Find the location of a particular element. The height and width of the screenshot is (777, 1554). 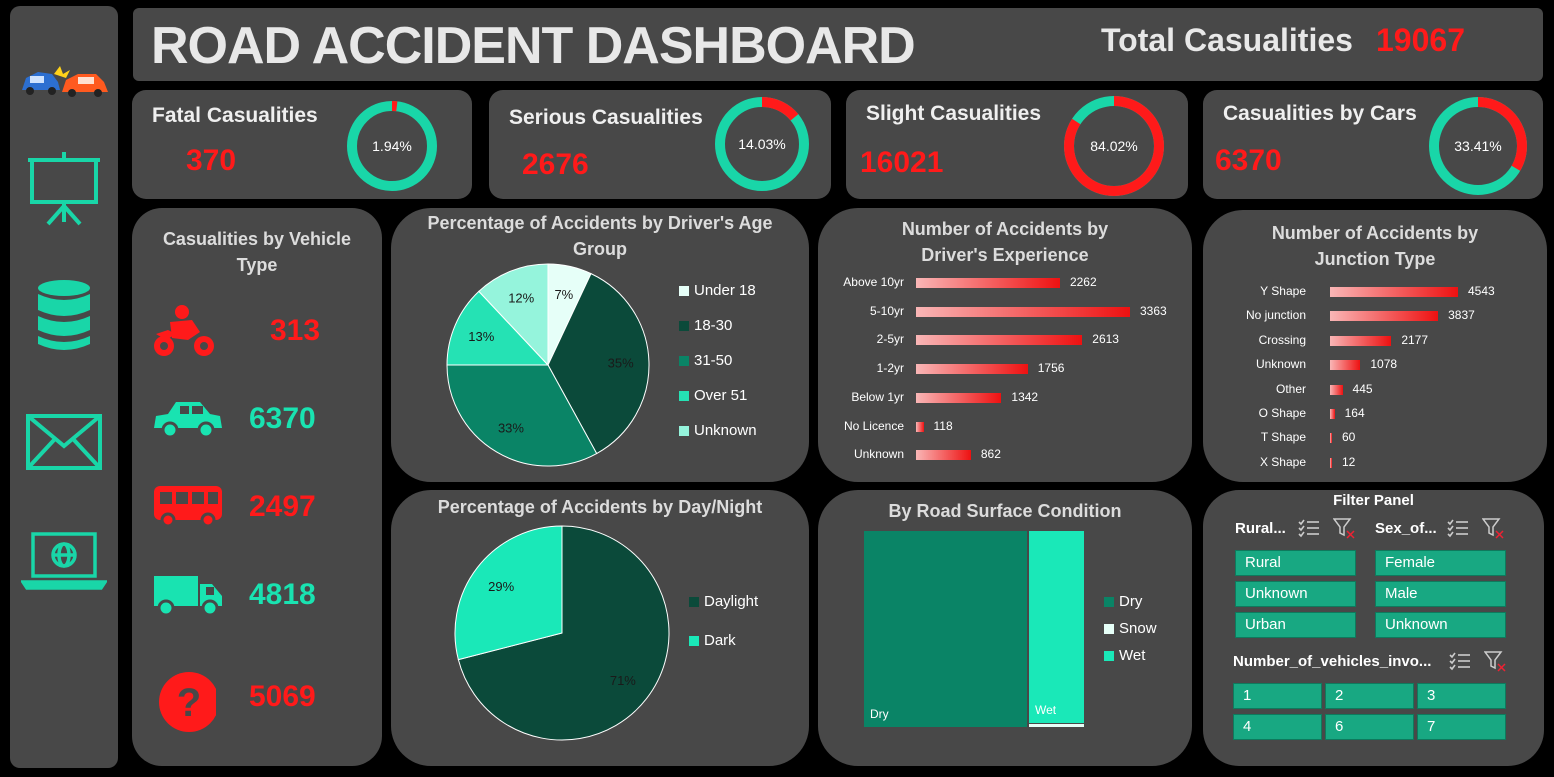

legend-label: Dry is located at coordinates (1131, 601).